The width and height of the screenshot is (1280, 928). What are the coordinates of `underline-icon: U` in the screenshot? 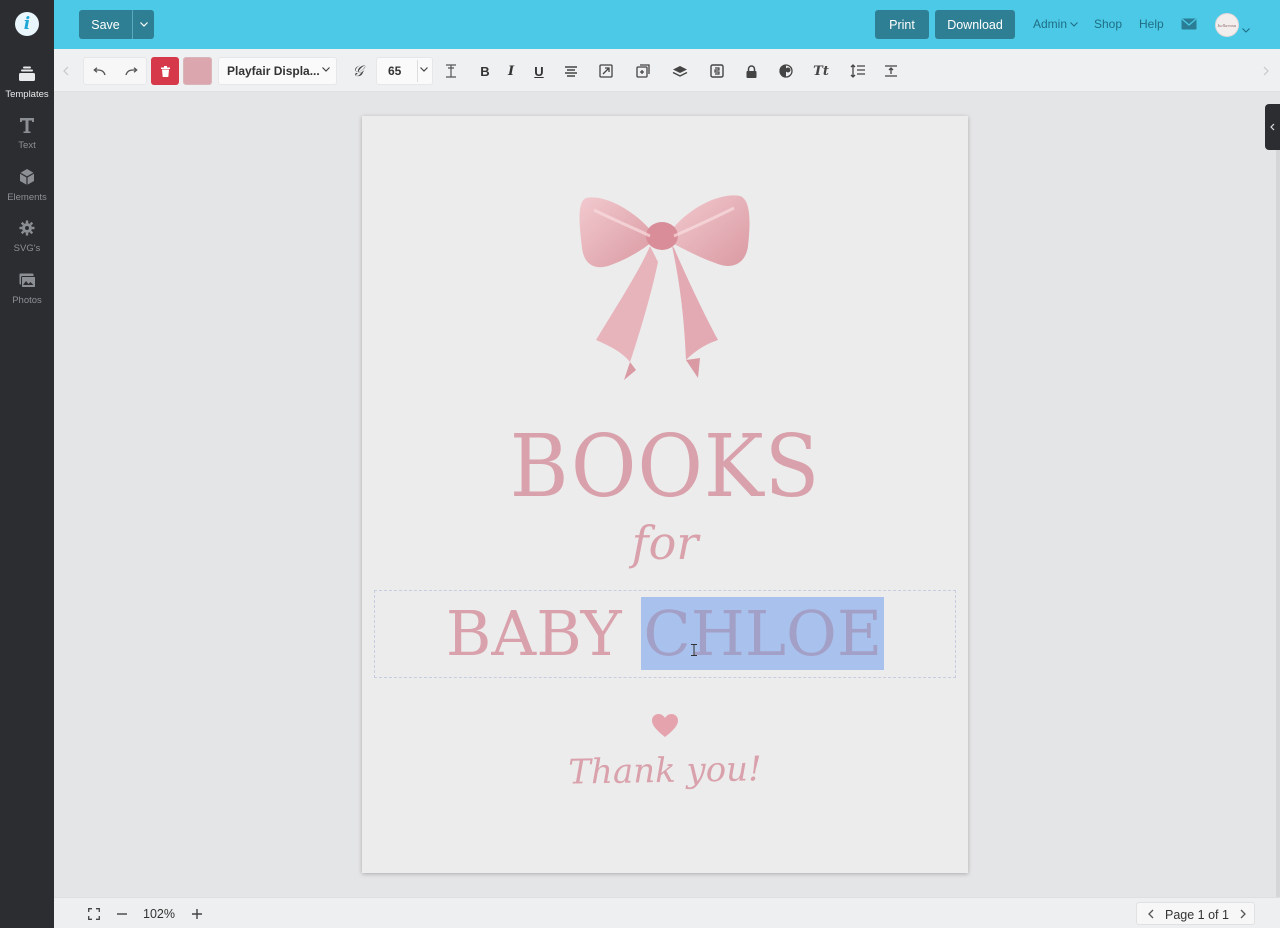 It's located at (539, 71).